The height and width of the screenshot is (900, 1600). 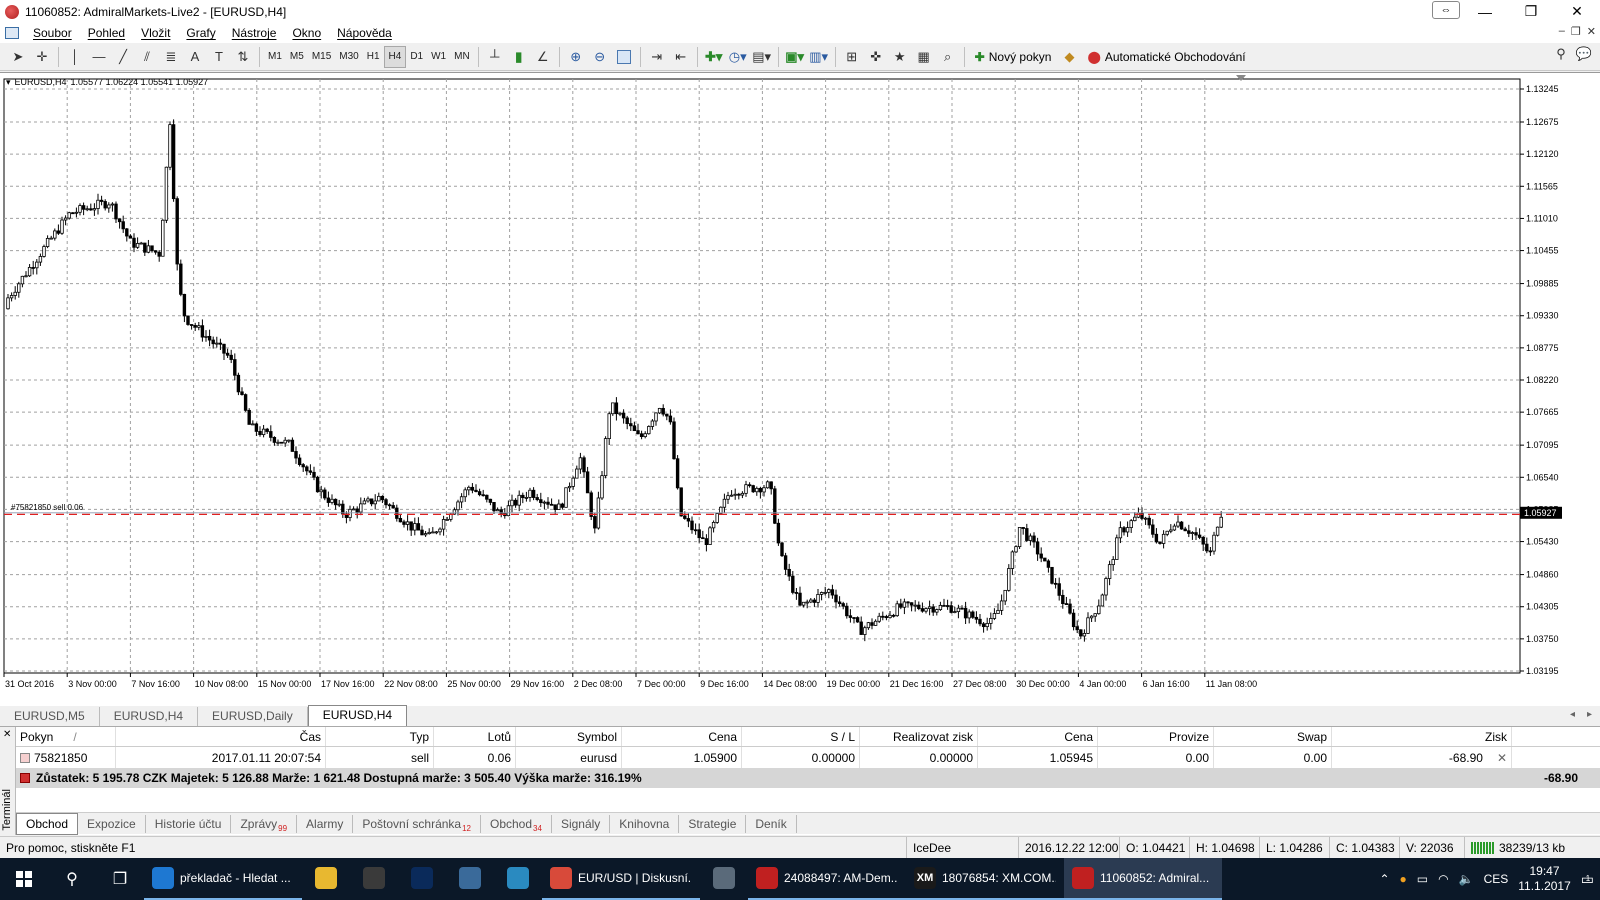 I want to click on bar-chart-icon: ┴, so click(x=495, y=57).